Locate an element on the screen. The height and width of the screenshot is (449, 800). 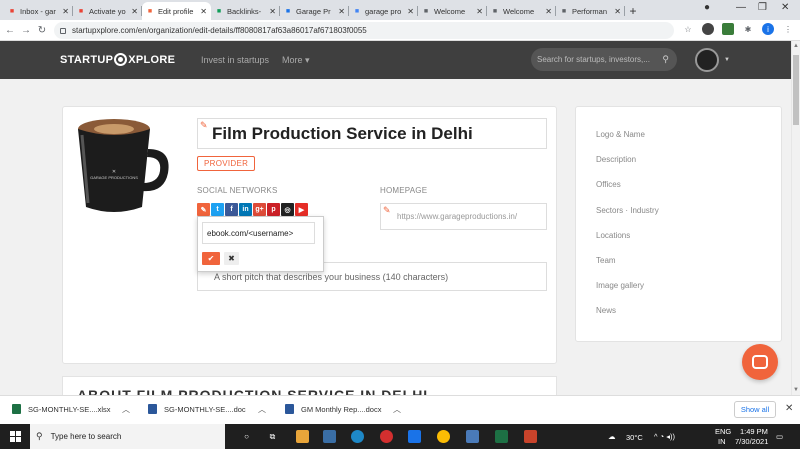
menu-icon: ⋮ is located at coordinates (788, 29).